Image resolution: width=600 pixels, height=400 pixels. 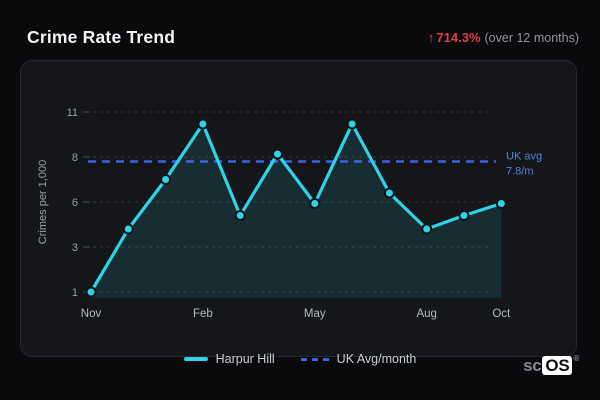 What do you see at coordinates (91, 314) in the screenshot?
I see `svg-text: Nov` at bounding box center [91, 314].